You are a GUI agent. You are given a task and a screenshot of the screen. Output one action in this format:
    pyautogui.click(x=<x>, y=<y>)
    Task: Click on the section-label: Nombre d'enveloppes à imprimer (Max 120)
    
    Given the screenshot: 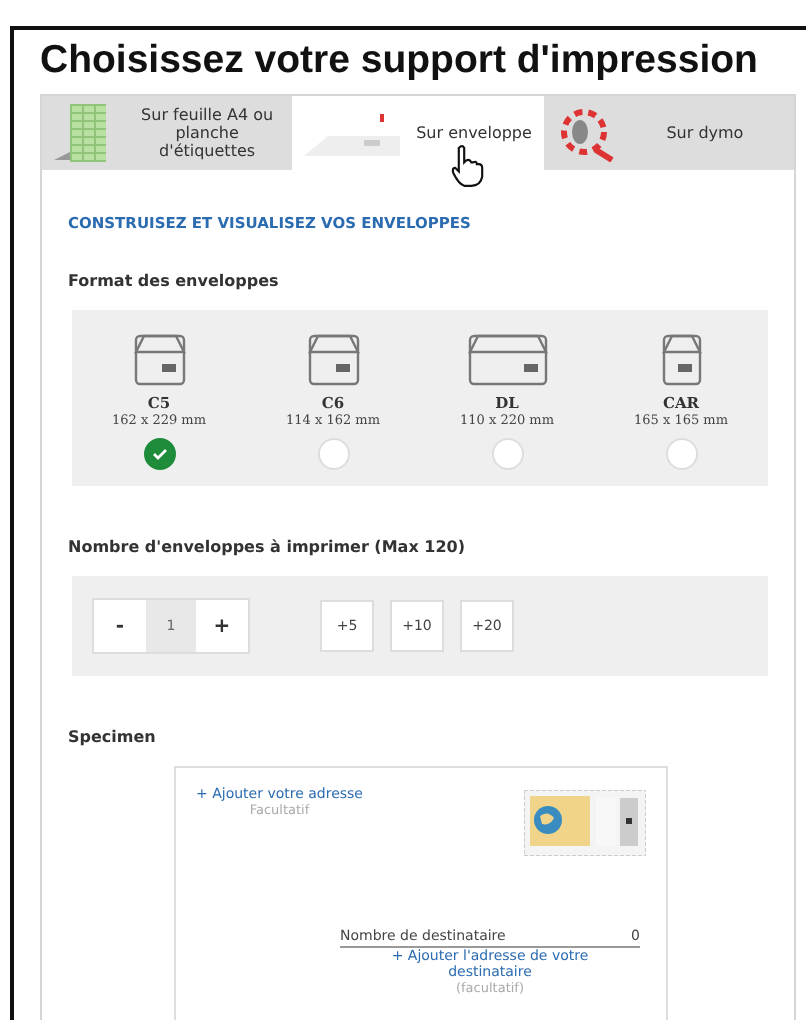 What is the action you would take?
    pyautogui.click(x=267, y=547)
    